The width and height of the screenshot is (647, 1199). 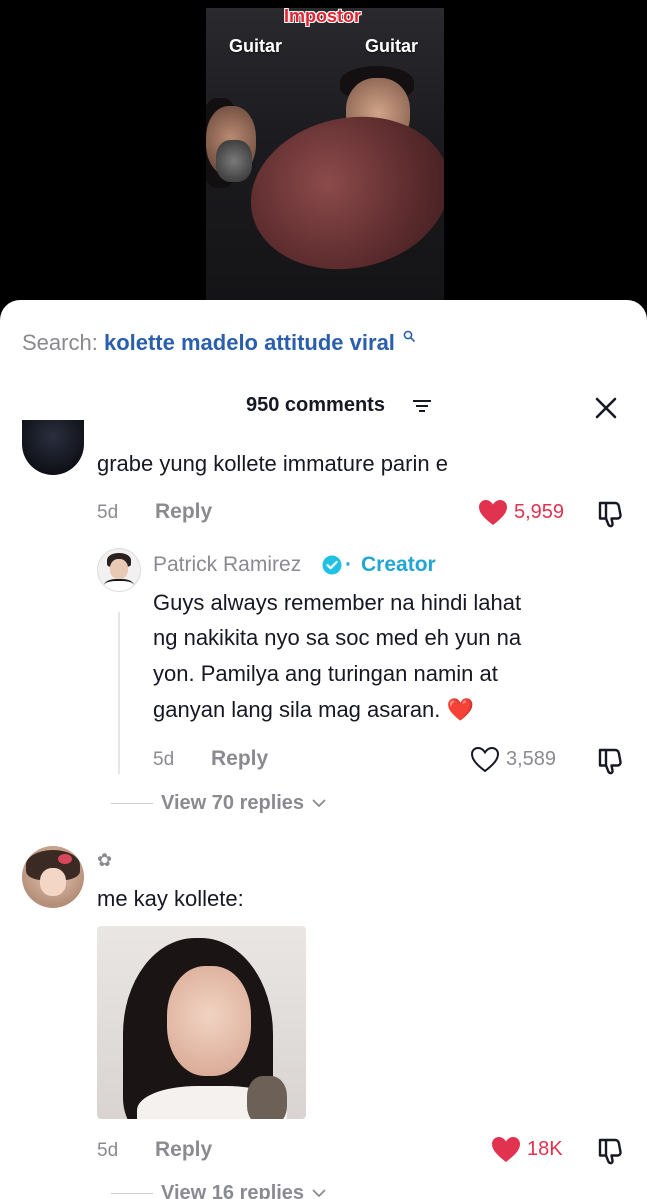 I want to click on heart-outline-icon, so click(x=485, y=759).